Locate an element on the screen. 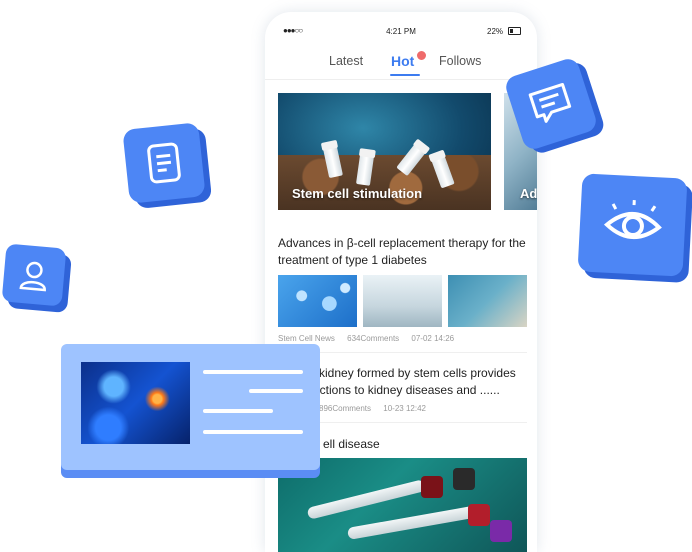 Image resolution: width=692 pixels, height=552 pixels. divider is located at coordinates (401, 79).